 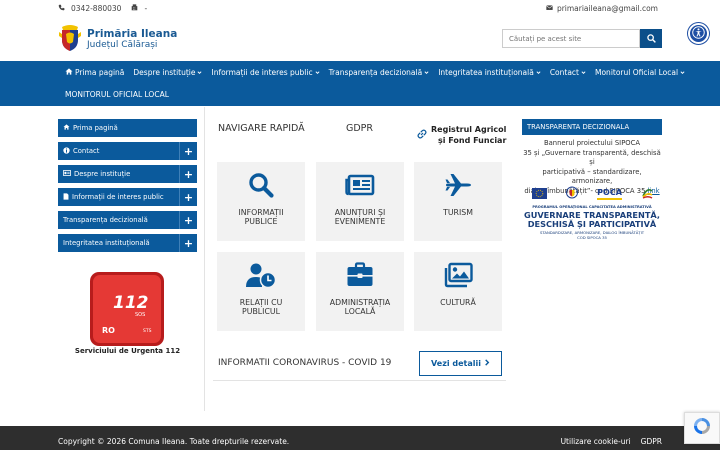 I want to click on nav-item-monitorul-oficial-local: MONITORUL OFICIAL LOCAL, so click(x=117, y=94).